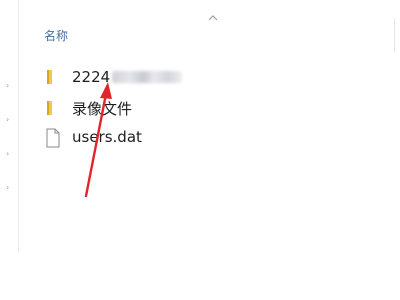 This screenshot has width=400, height=300. I want to click on list-item-folder: 2224, so click(184, 77).